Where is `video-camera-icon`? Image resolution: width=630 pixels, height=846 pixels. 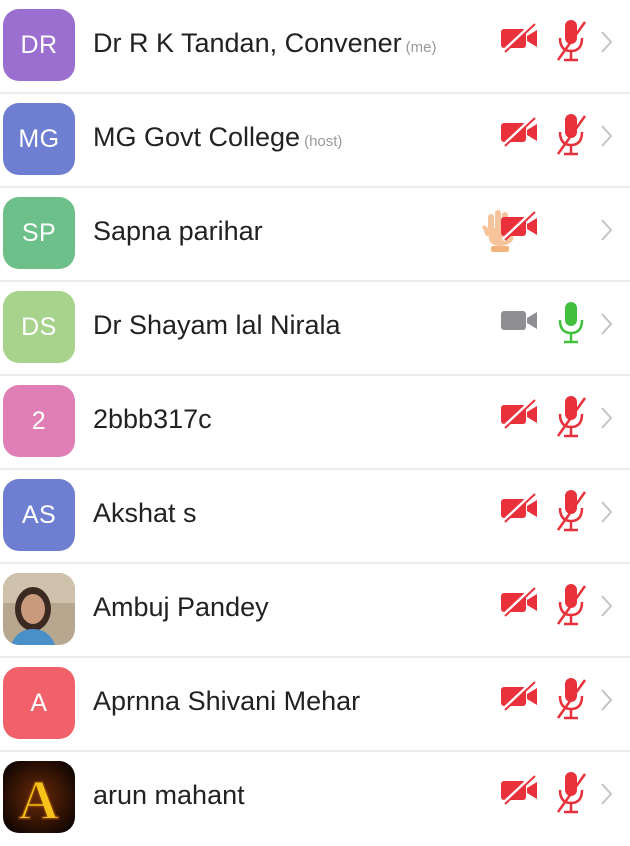 video-camera-icon is located at coordinates (520, 320).